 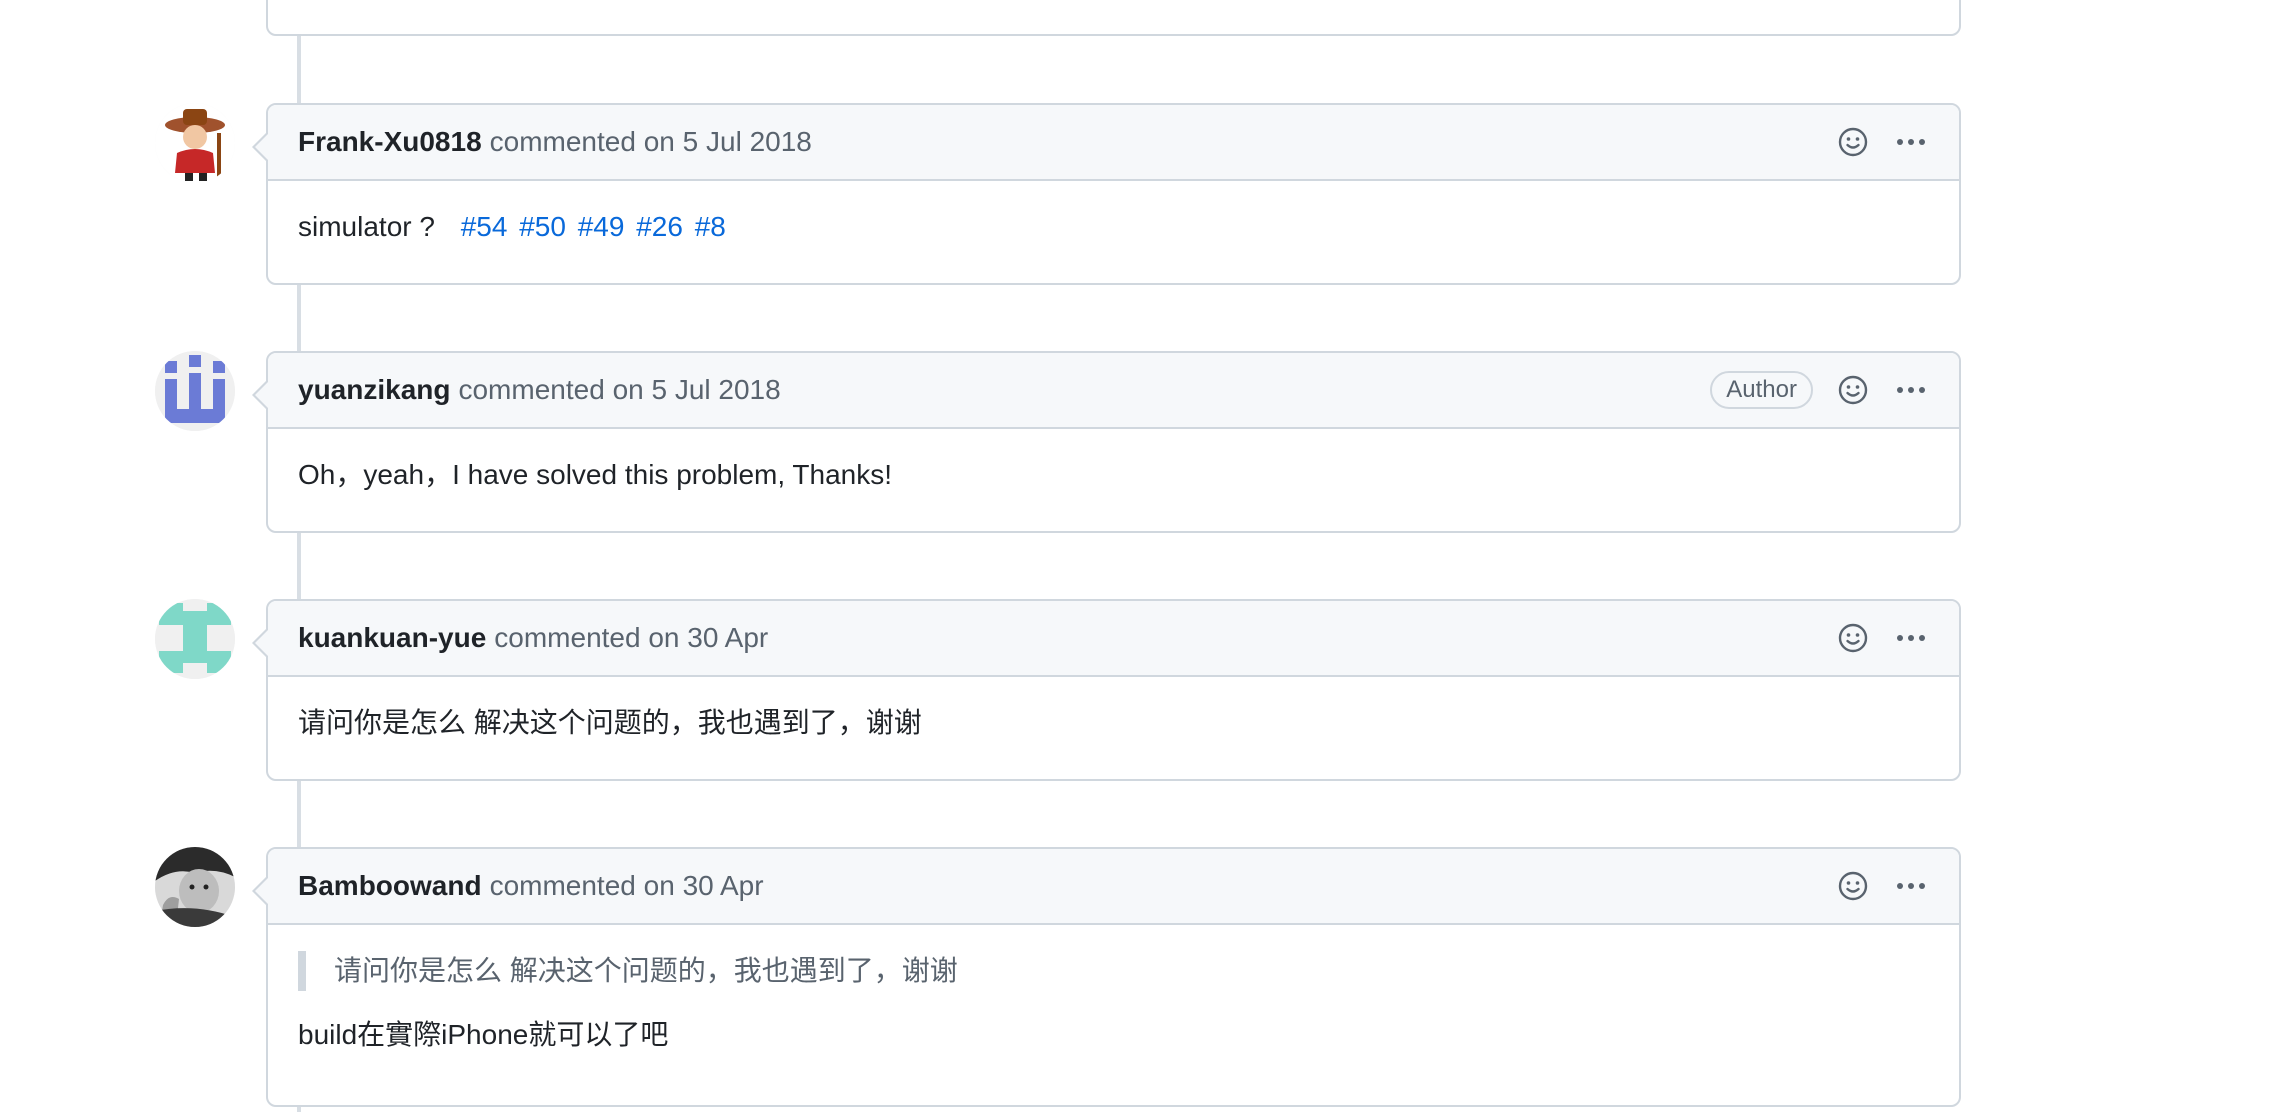 I want to click on issue-link: #26, so click(x=659, y=226).